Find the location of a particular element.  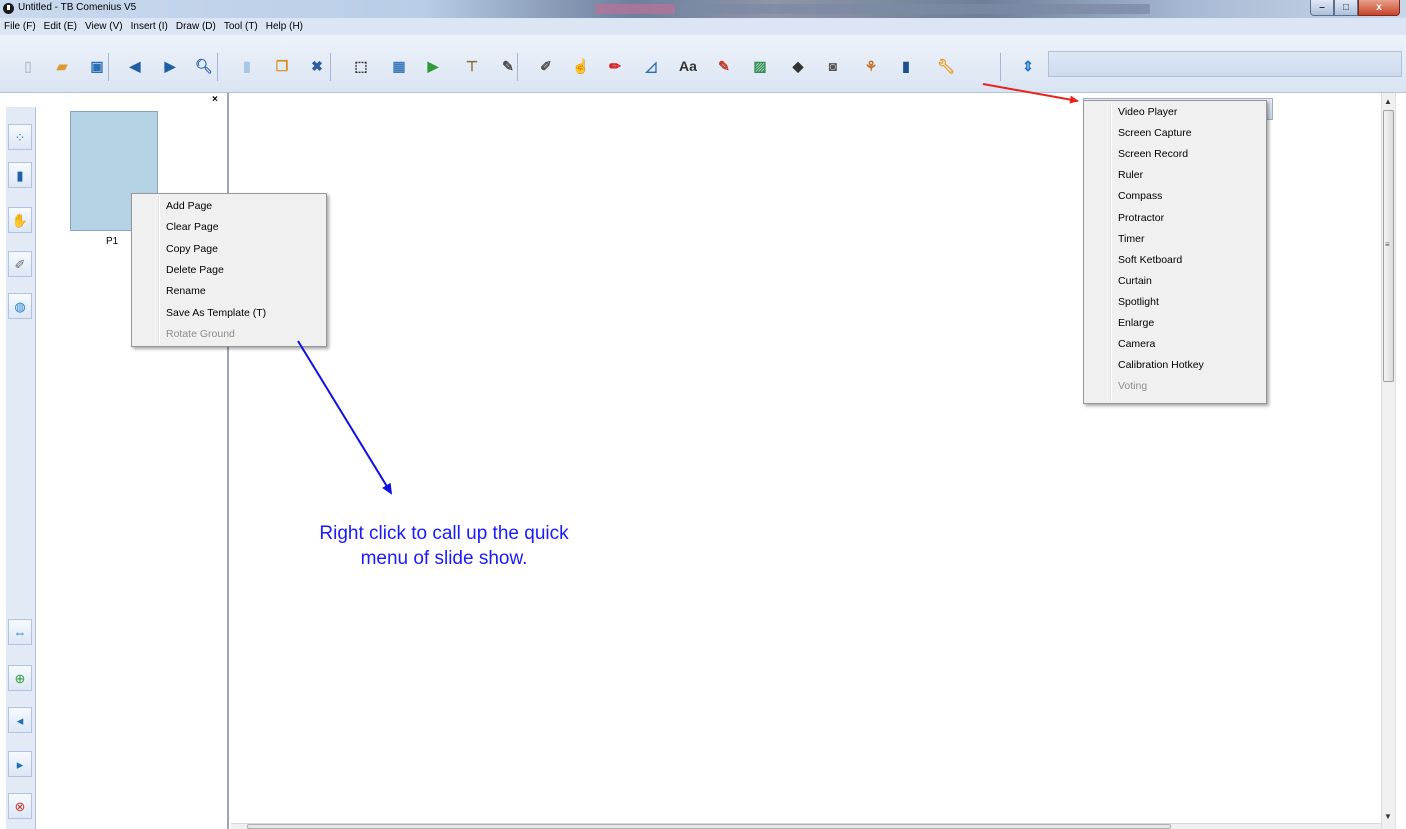

eraser-button: ◆ is located at coordinates (798, 66).